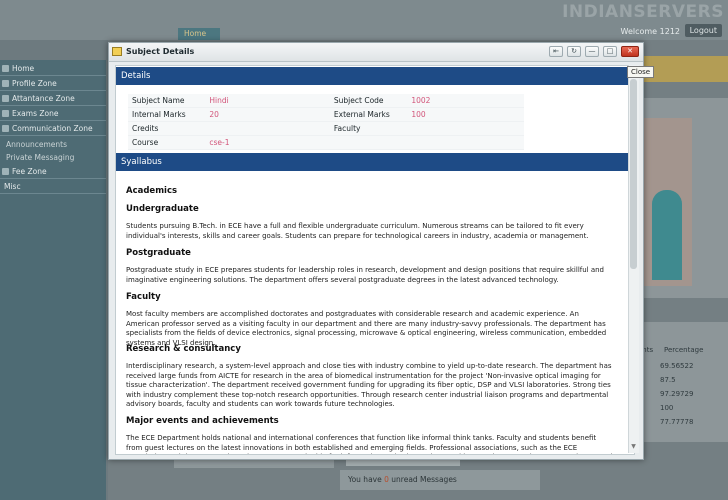 The image size is (728, 500). I want to click on maximize-button: □, so click(610, 51).